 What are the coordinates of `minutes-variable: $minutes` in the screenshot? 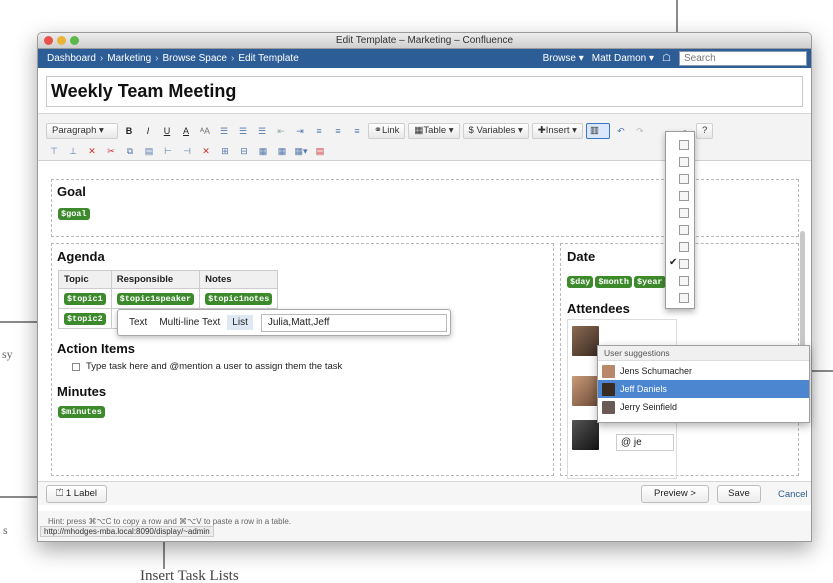 It's located at (81, 412).